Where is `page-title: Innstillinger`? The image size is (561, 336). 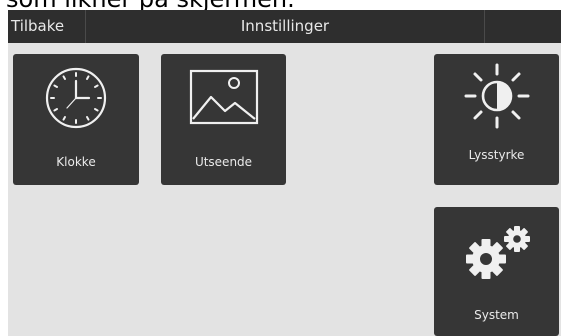 page-title: Innstillinger is located at coordinates (285, 26).